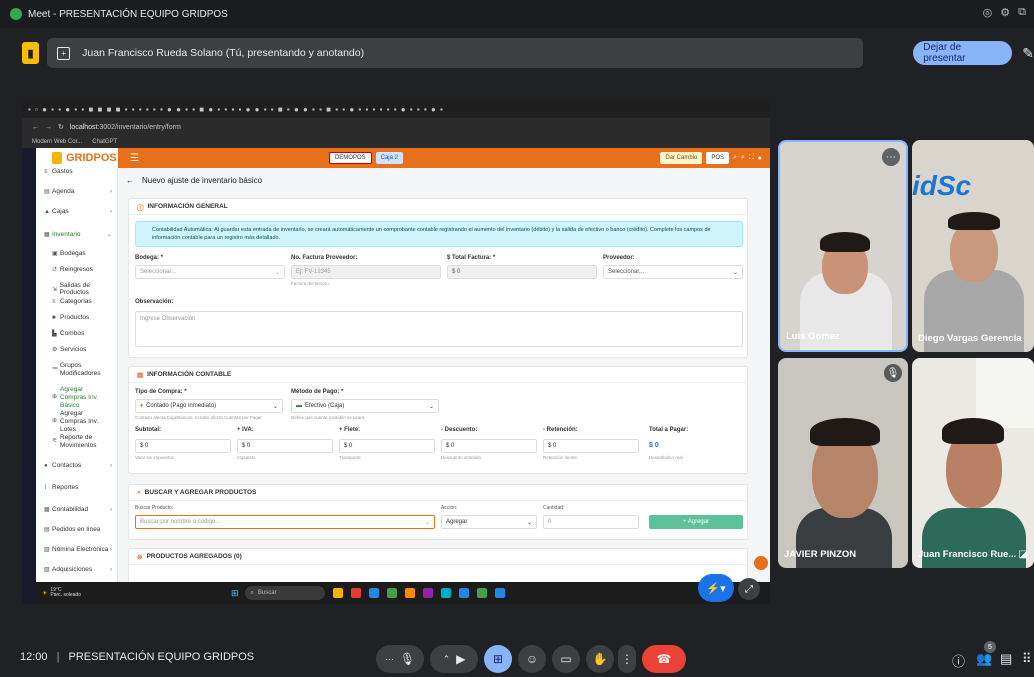  Describe the element at coordinates (285, 522) in the screenshot. I see `producto-search-input: Buscar por nombre o código... ⌄` at that location.